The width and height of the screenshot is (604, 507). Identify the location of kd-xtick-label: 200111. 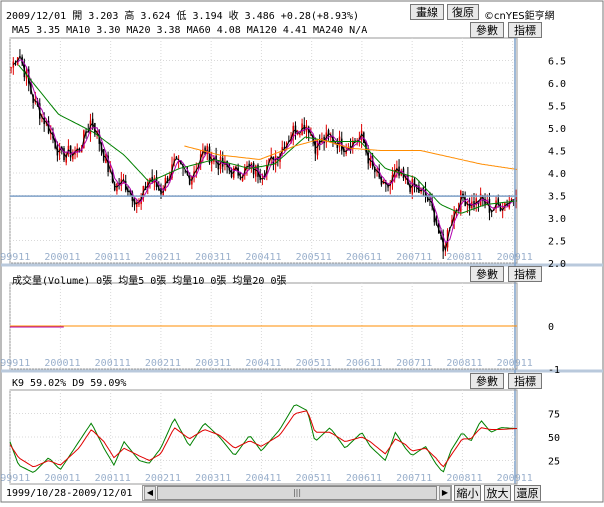
(113, 478).